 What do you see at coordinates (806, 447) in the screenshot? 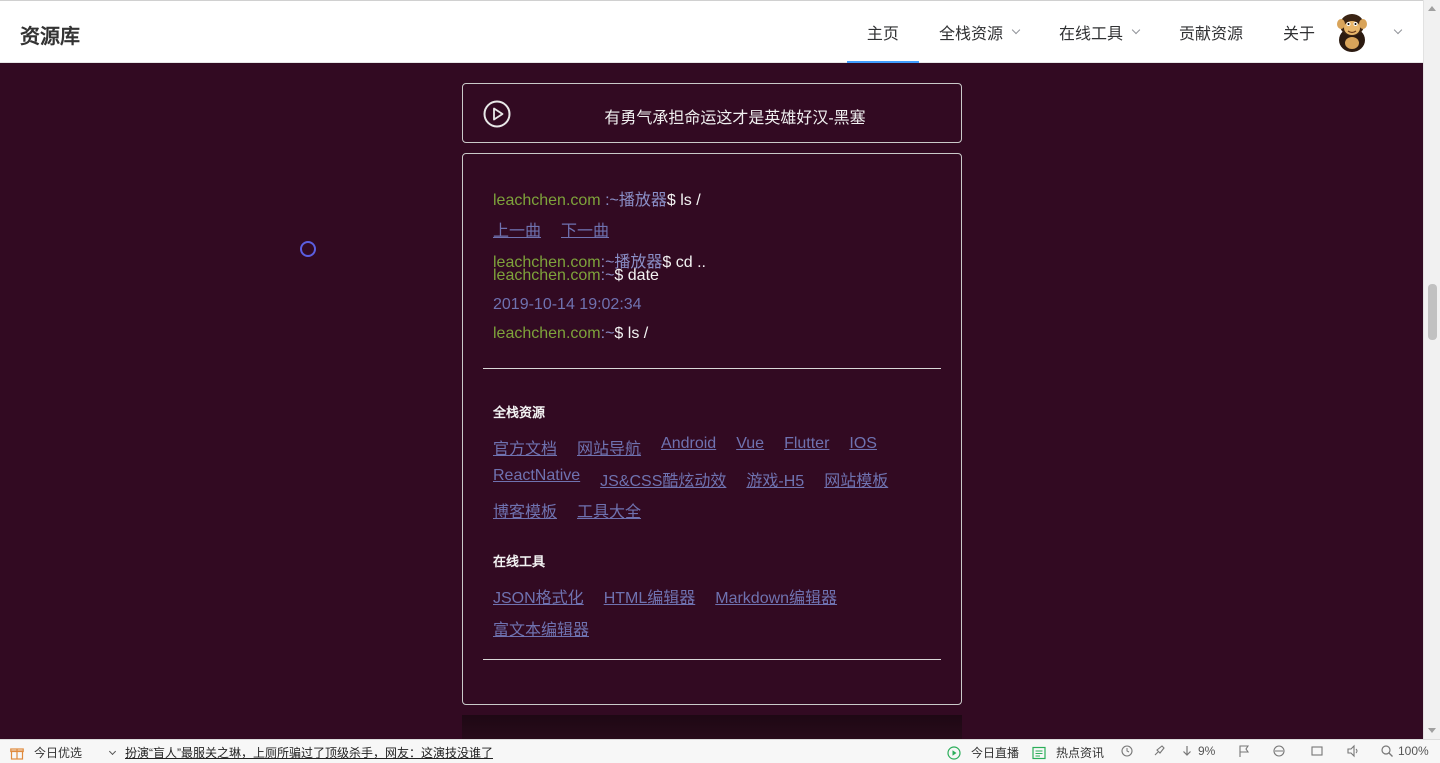
I see `resource-link-flutter: Flutter` at bounding box center [806, 447].